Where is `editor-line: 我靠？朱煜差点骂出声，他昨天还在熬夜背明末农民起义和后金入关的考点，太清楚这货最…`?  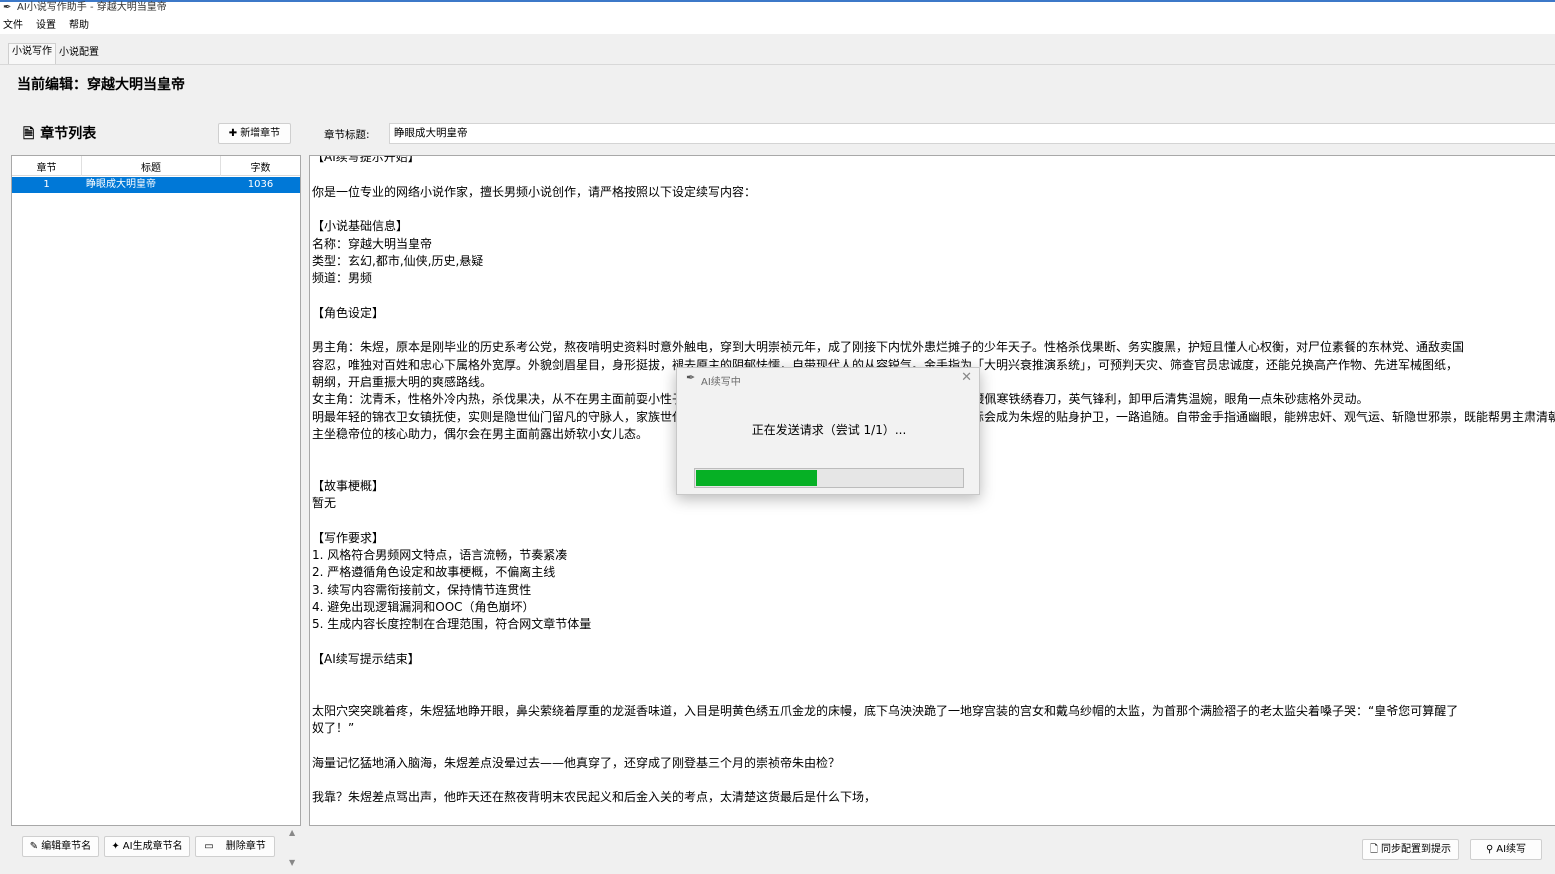
editor-line: 我靠？朱煜差点骂出声，他昨天还在熬夜背明末农民起义和后金入关的考点，太清楚这货最… is located at coordinates (594, 797).